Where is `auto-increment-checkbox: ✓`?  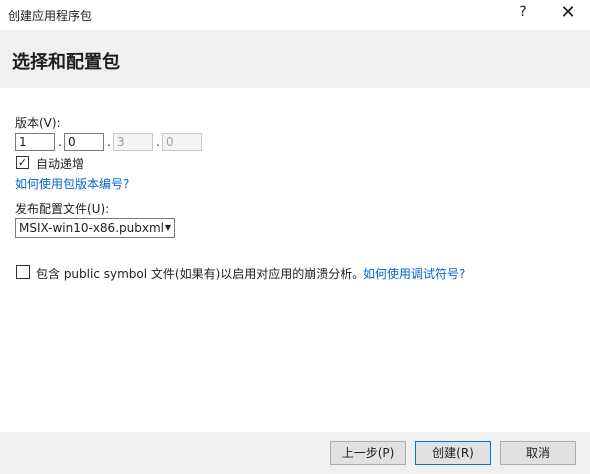
auto-increment-checkbox: ✓ is located at coordinates (22, 162).